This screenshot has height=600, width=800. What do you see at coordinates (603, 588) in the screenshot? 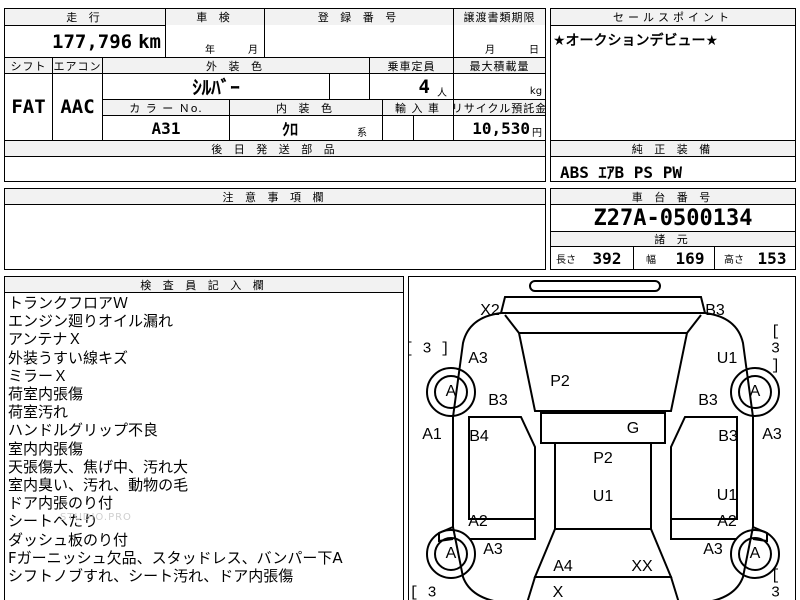
I see `hood-shape` at bounding box center [603, 588].